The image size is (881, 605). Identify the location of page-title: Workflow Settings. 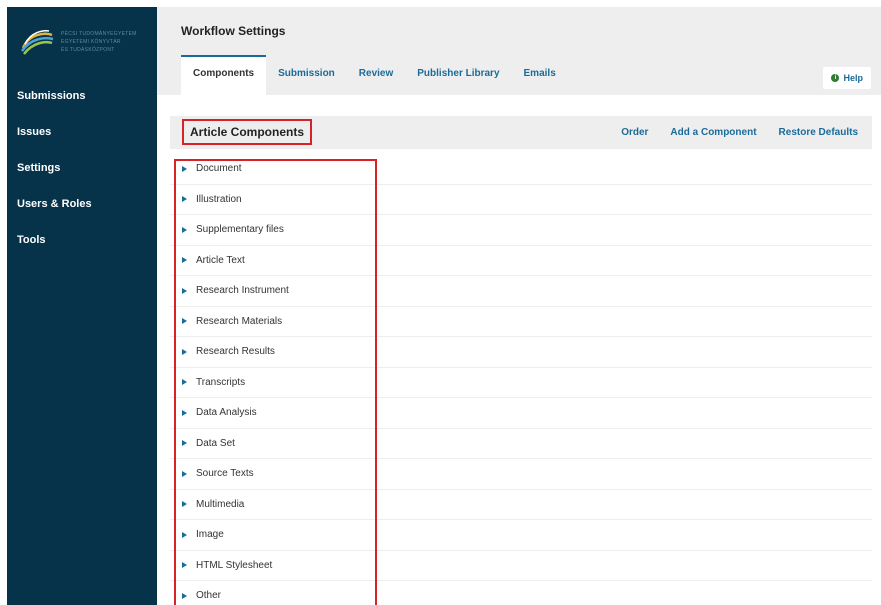
(233, 31).